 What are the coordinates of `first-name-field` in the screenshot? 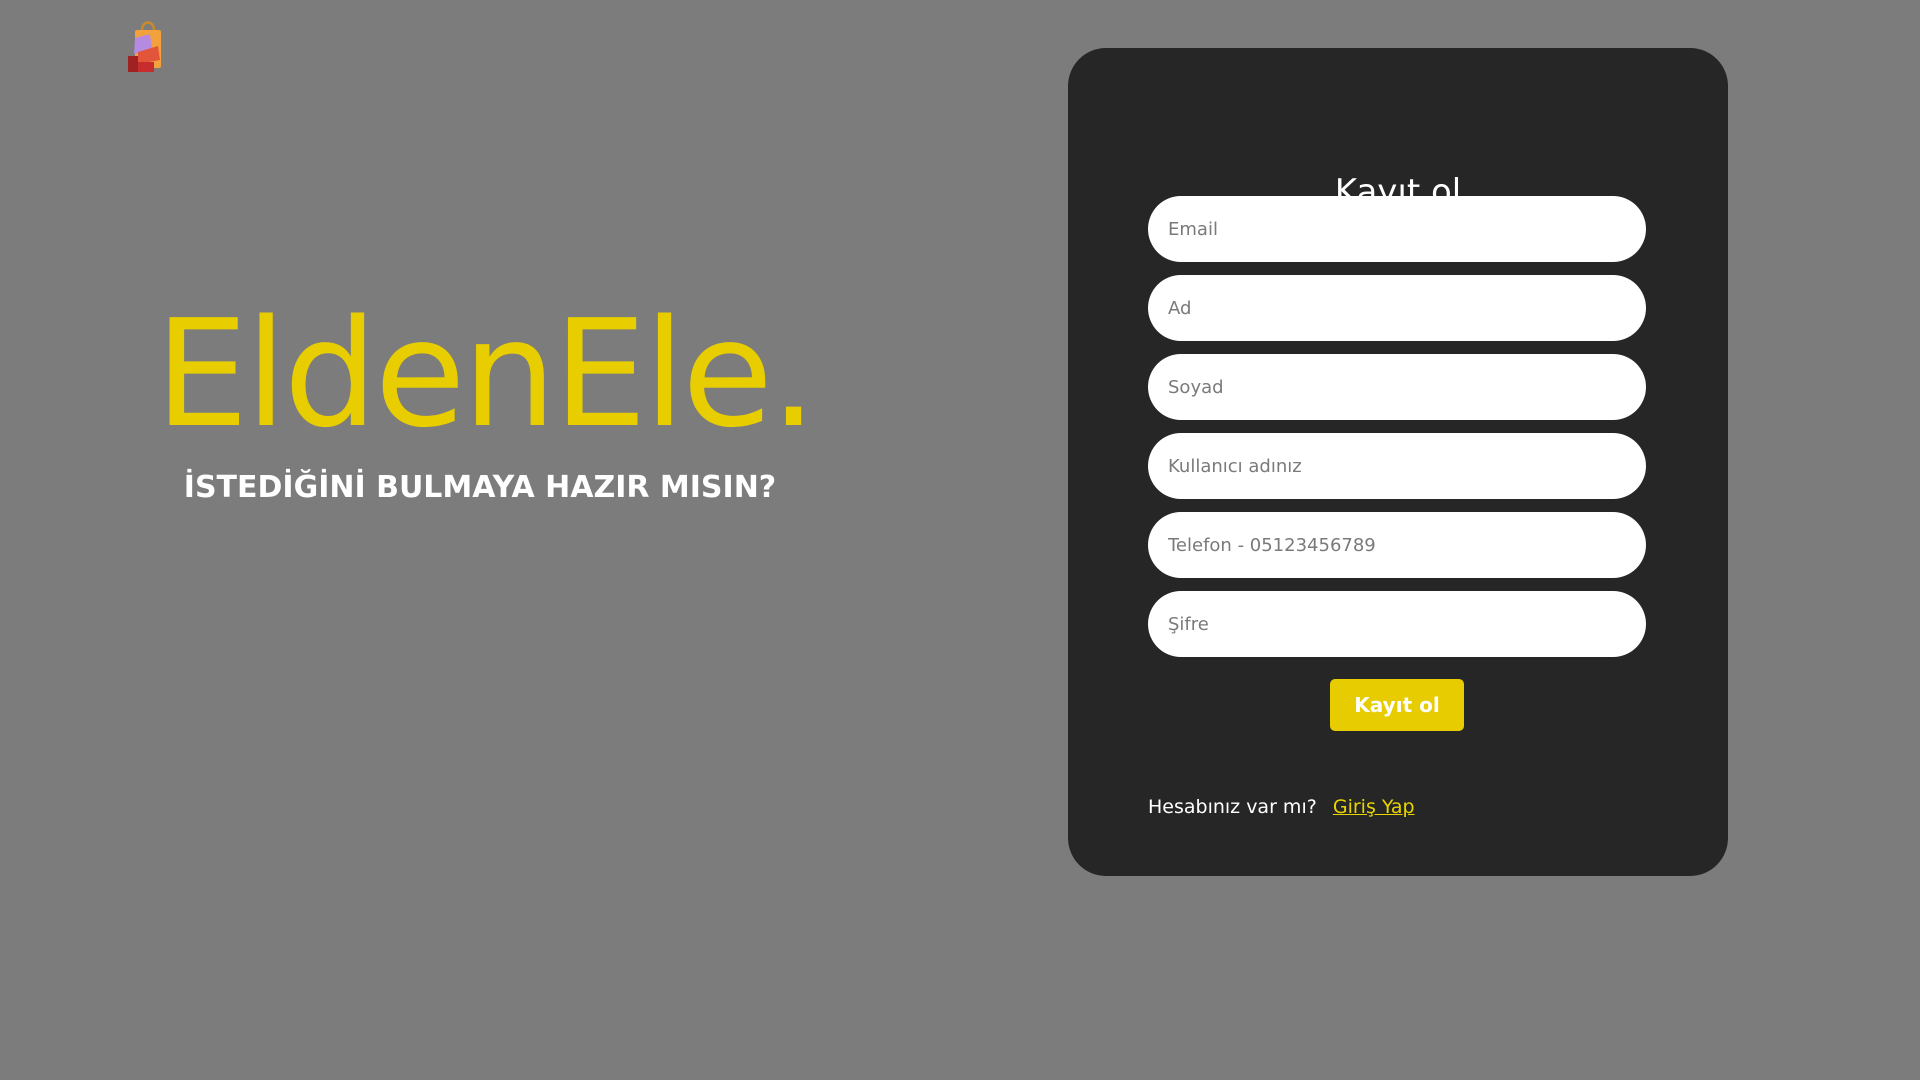 It's located at (1397, 308).